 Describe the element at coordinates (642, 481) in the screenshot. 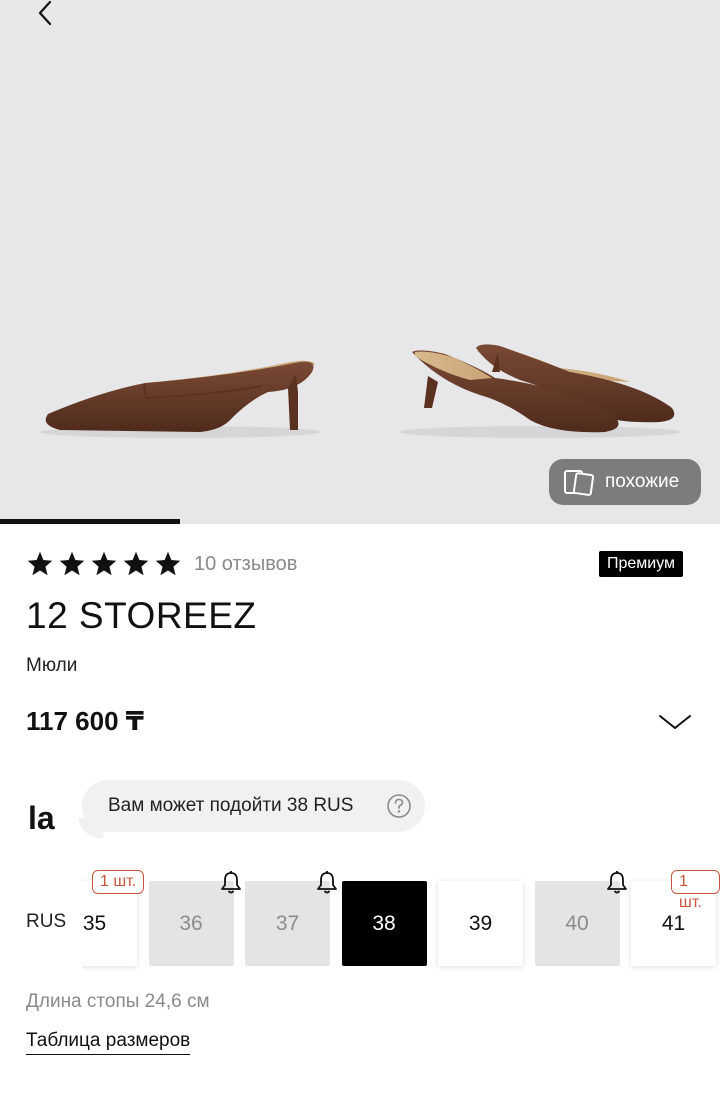

I see `similar-button-label: похожие` at that location.